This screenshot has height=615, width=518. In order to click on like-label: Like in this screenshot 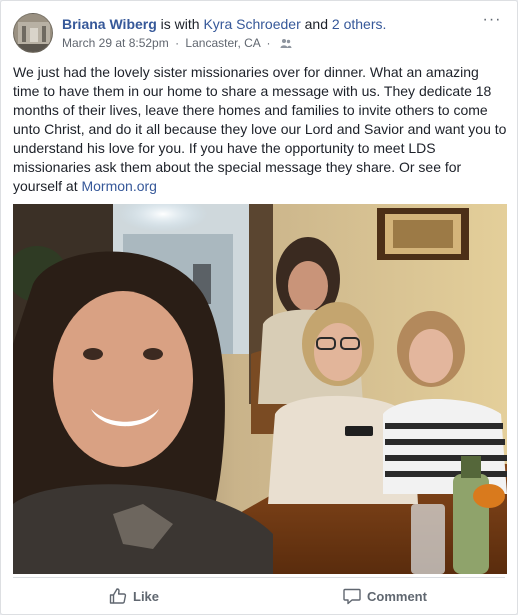, I will do `click(146, 596)`.